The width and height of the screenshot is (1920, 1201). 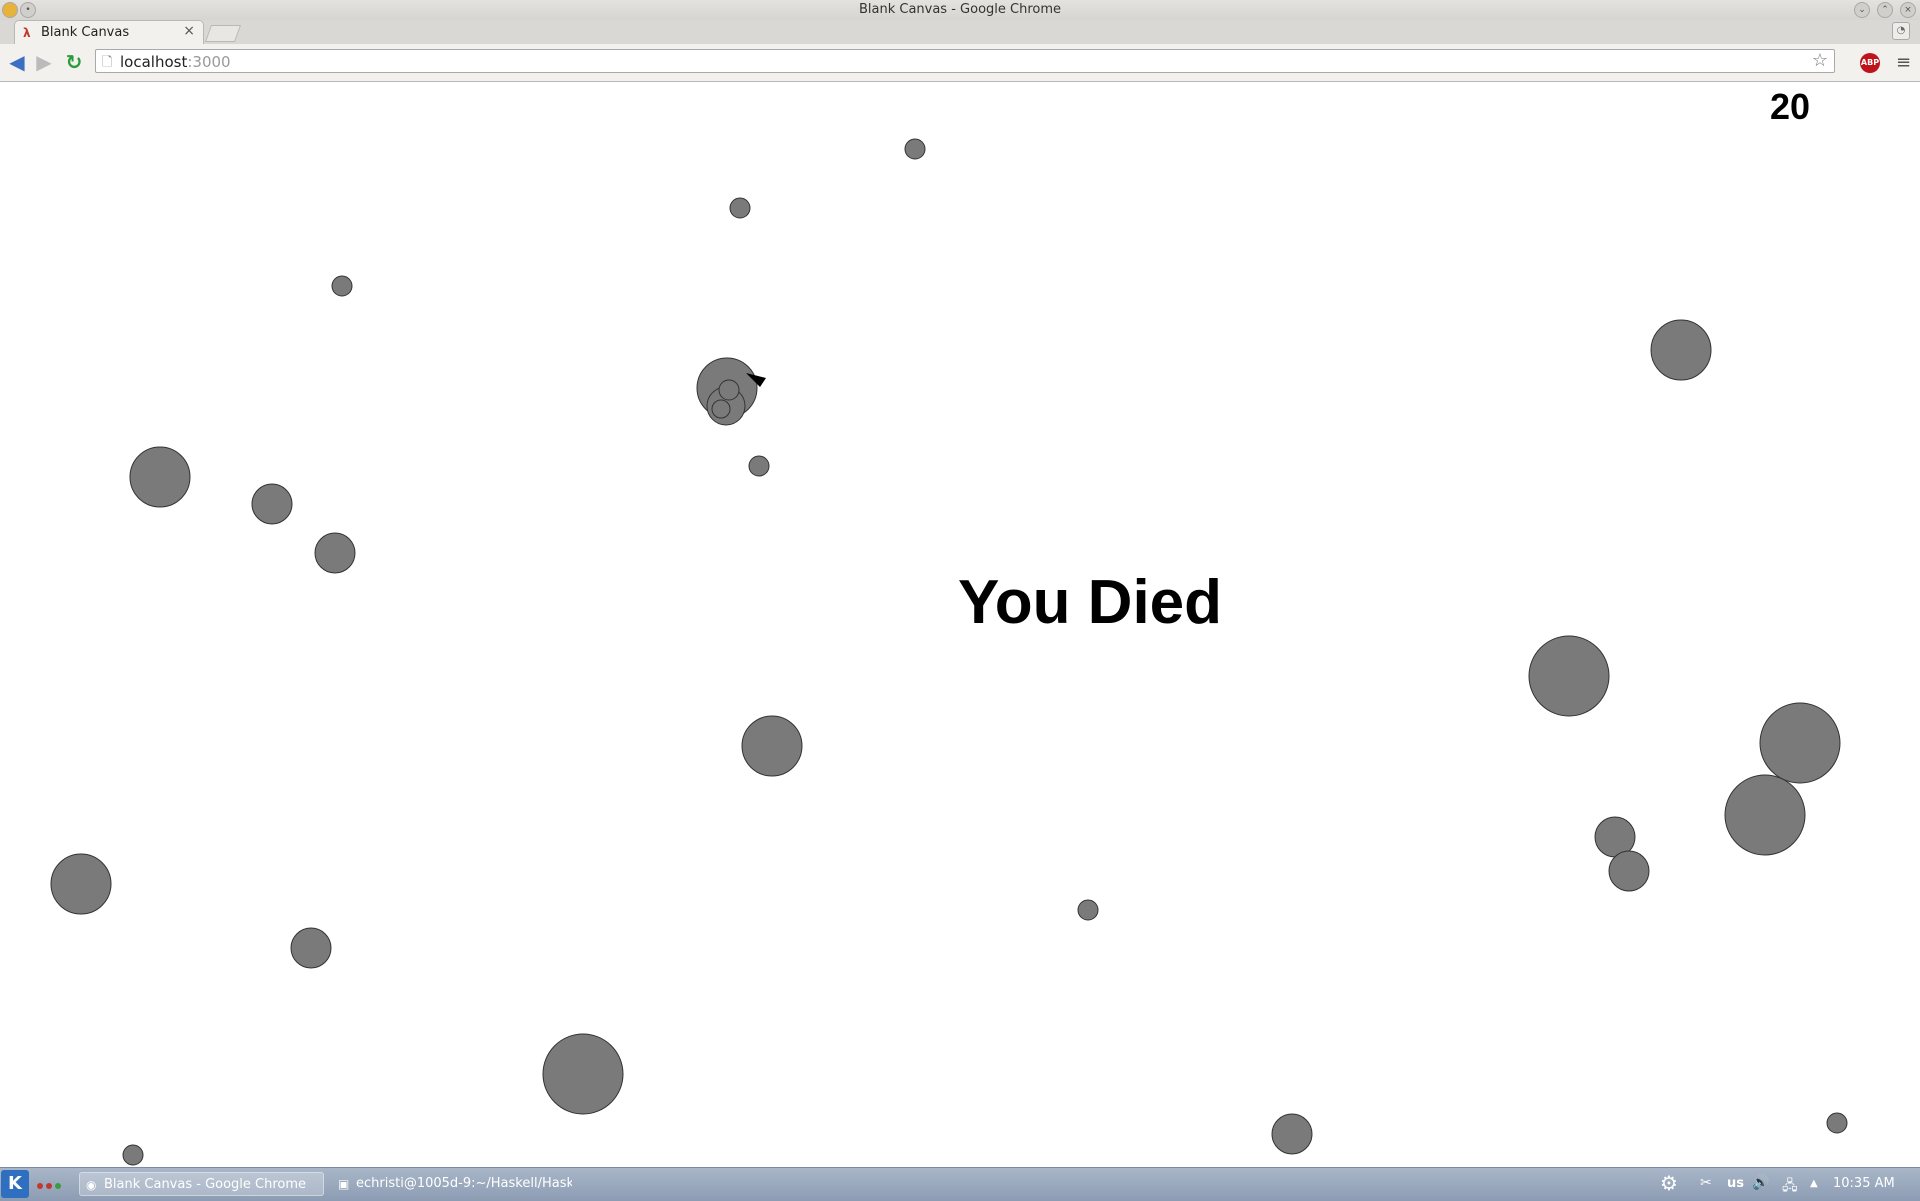 What do you see at coordinates (1814, 1183) in the screenshot?
I see `tray-expand-icon: ▲` at bounding box center [1814, 1183].